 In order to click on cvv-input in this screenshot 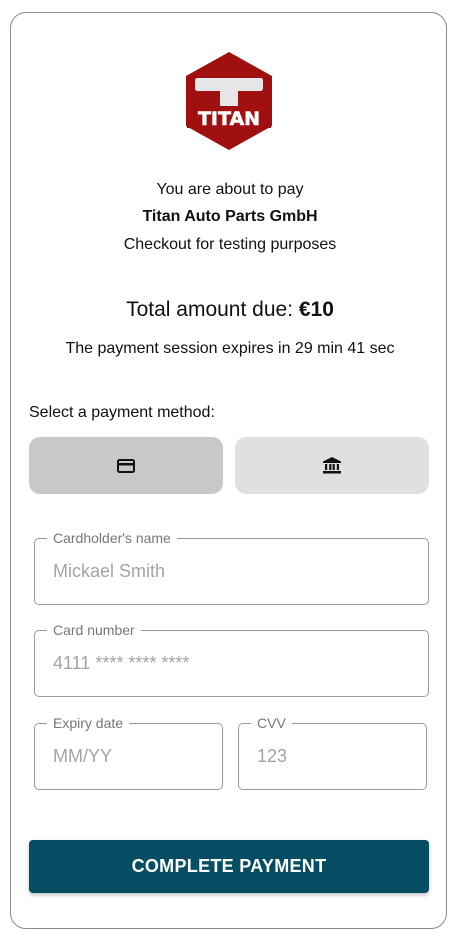, I will do `click(335, 756)`.